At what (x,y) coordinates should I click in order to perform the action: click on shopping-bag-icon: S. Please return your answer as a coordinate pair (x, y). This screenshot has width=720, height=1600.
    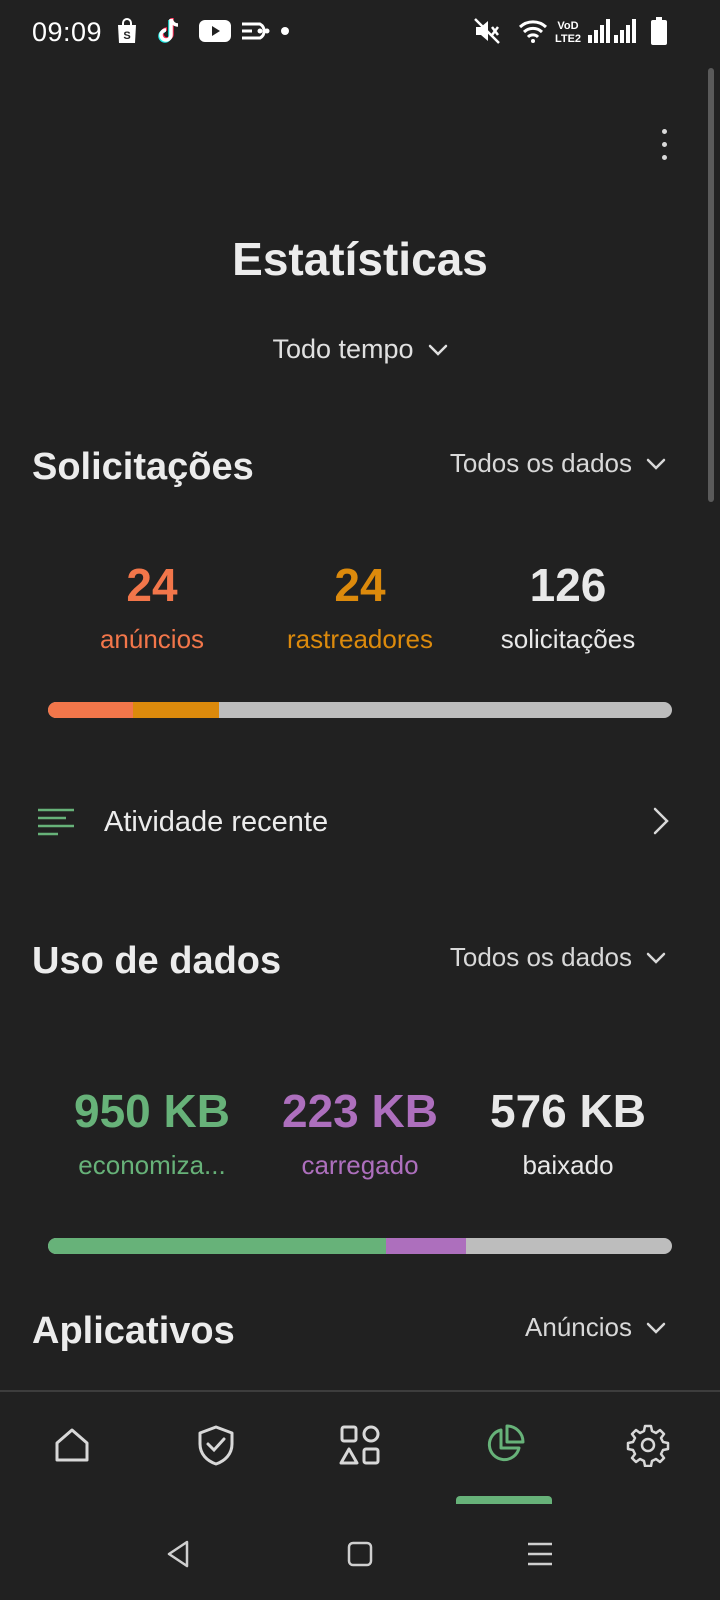
    Looking at the image, I should click on (127, 31).